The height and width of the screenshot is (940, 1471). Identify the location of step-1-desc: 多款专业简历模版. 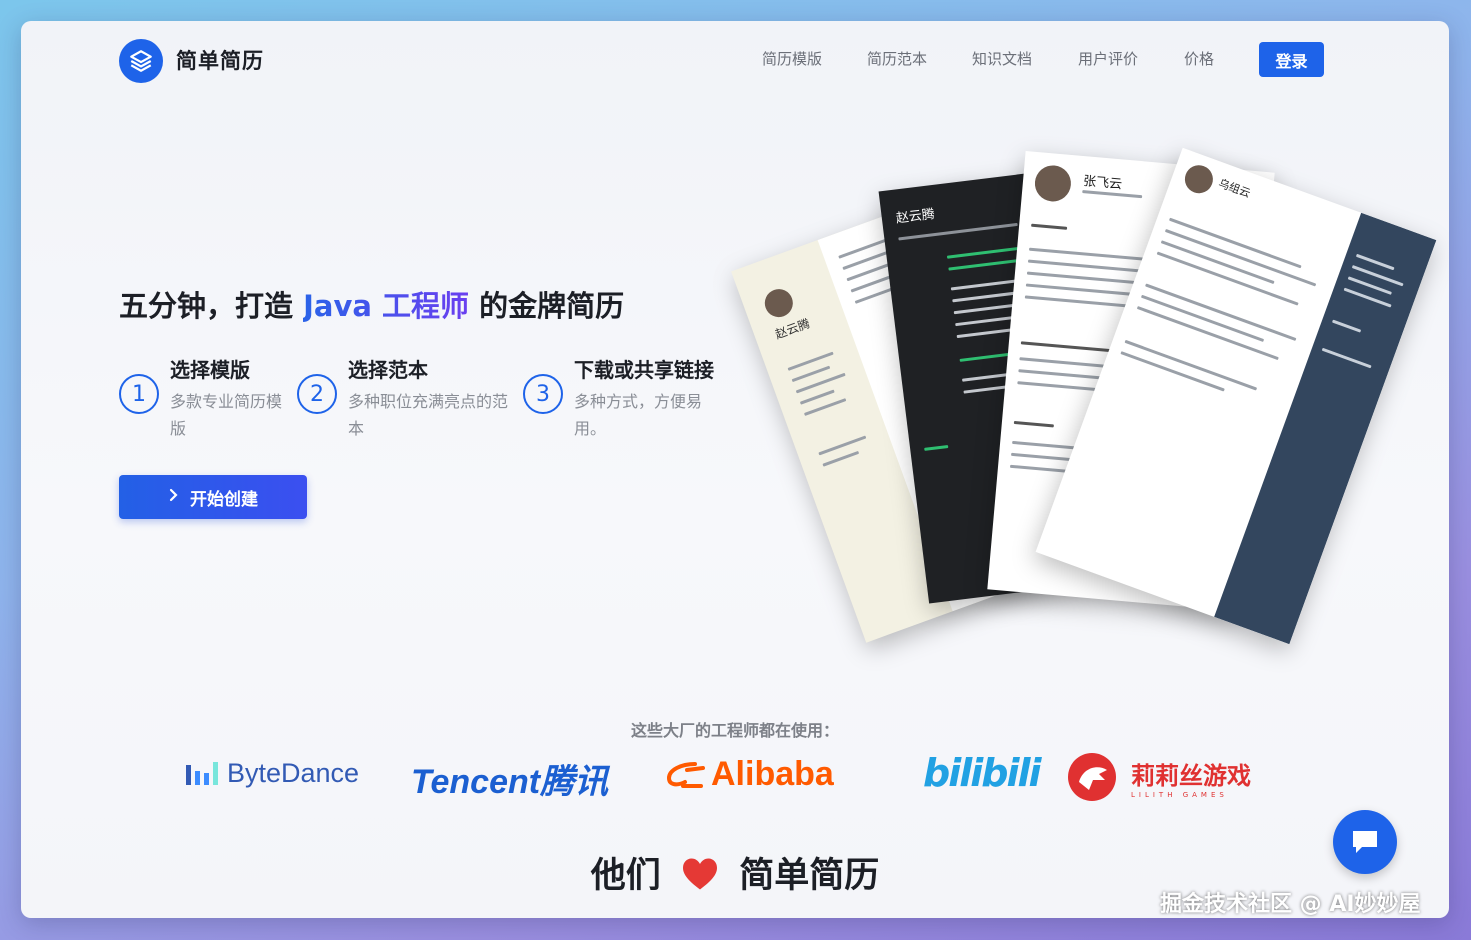
(226, 415).